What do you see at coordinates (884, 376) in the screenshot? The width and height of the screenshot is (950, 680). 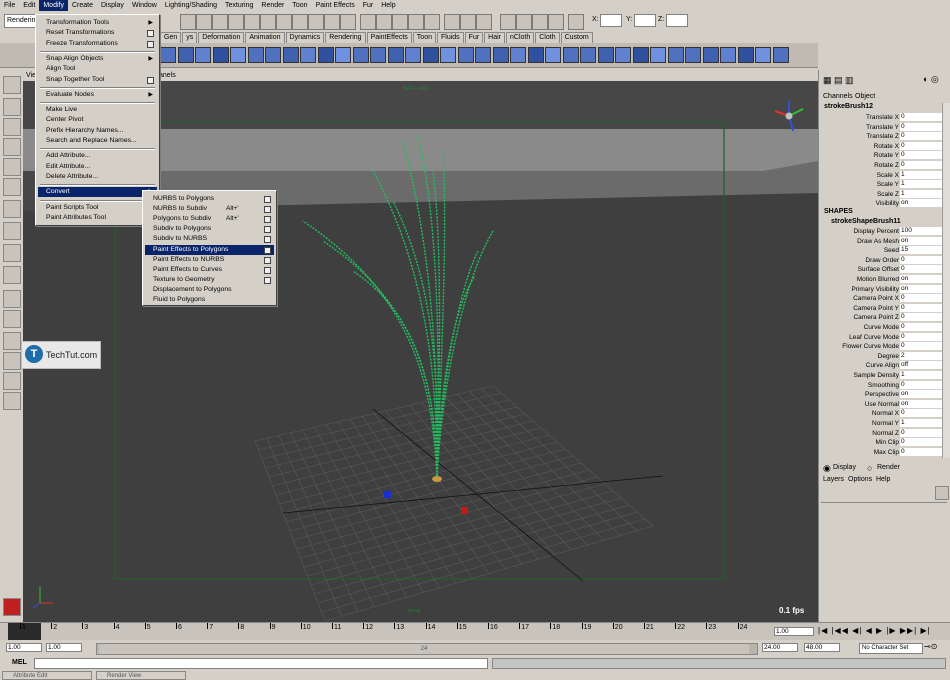 I see `channel-attr-row: Sample Density 1` at bounding box center [884, 376].